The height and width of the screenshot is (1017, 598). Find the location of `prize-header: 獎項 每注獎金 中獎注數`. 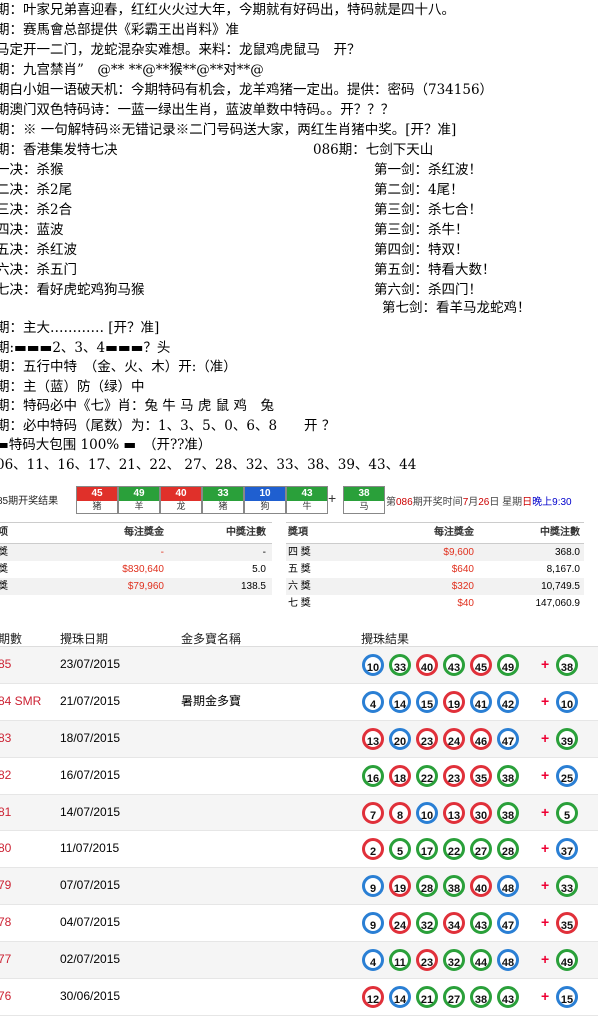

prize-header: 獎項 每注獎金 中獎注數 is located at coordinates (435, 533).